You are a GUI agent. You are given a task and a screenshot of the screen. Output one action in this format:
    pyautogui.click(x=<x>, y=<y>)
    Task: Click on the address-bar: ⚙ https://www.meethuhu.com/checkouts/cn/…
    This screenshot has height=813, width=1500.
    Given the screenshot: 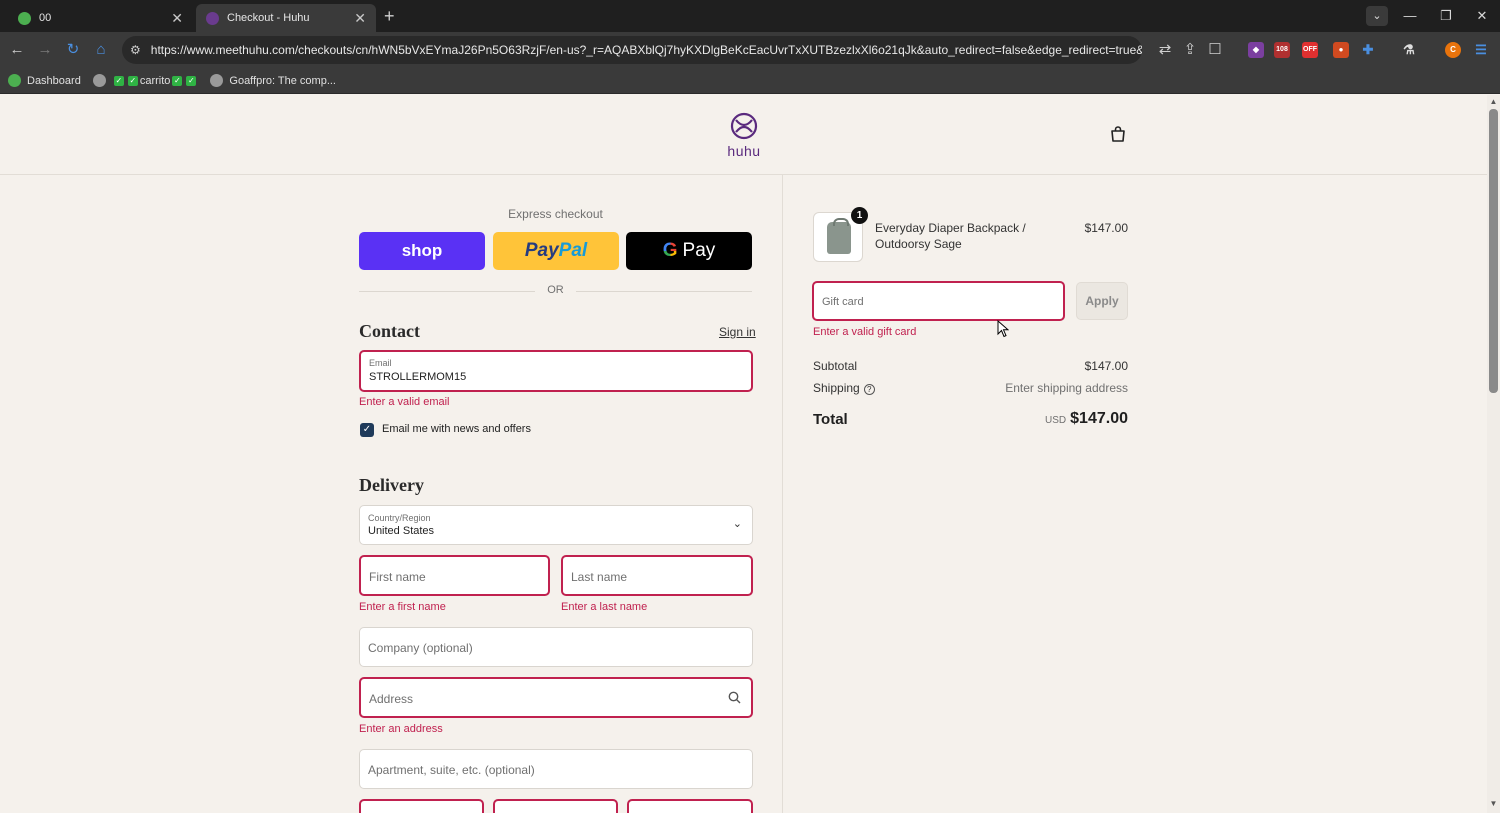 What is the action you would take?
    pyautogui.click(x=632, y=50)
    